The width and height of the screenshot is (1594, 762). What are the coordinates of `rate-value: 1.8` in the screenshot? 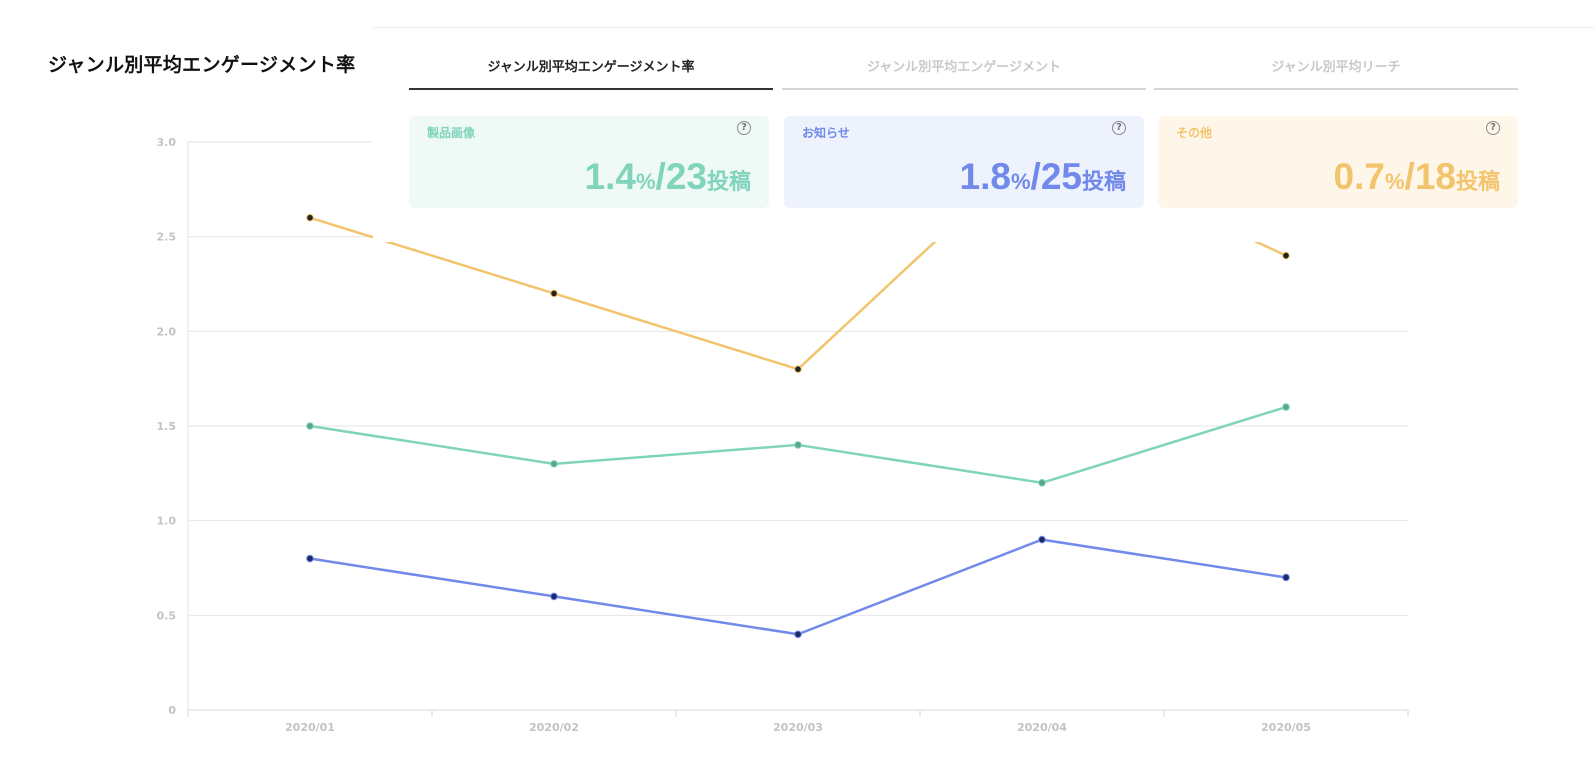 It's located at (985, 176).